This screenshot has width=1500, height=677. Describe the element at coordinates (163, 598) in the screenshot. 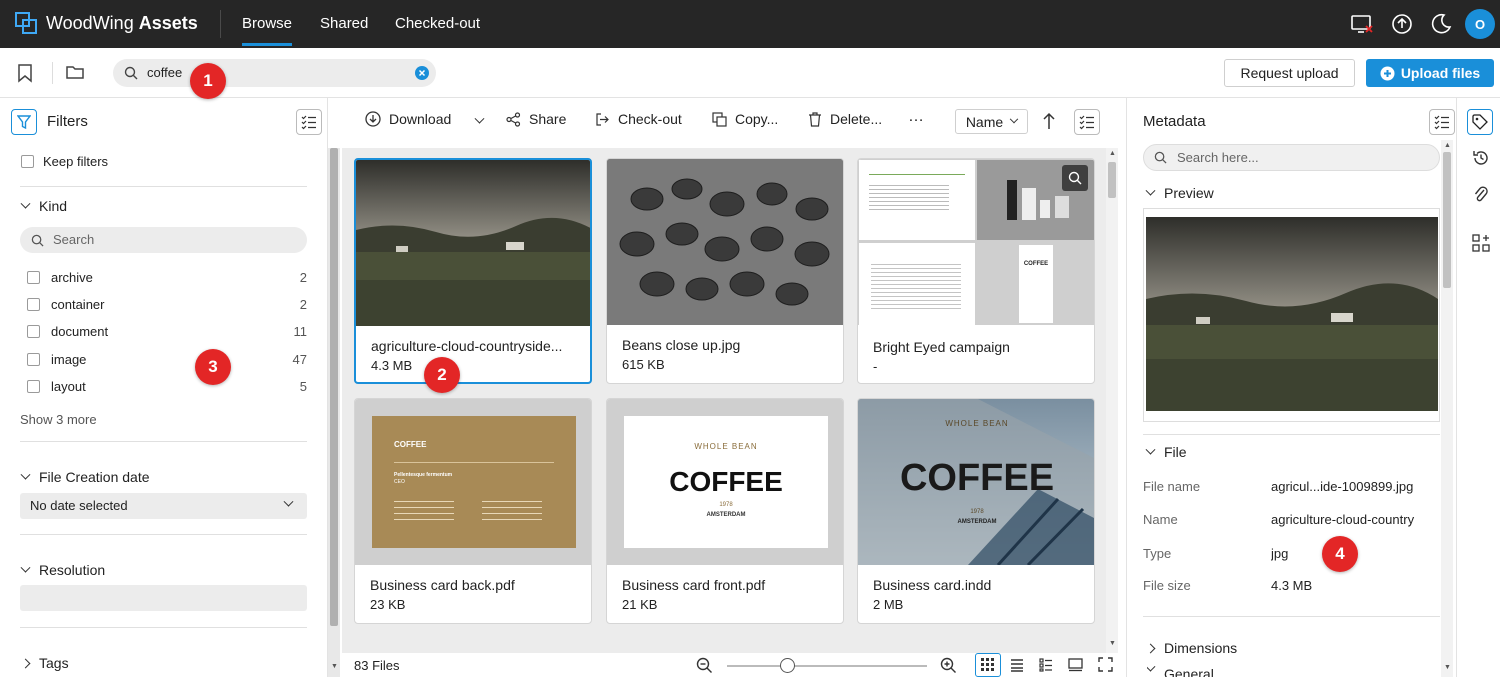

I see `resolution-input` at that location.